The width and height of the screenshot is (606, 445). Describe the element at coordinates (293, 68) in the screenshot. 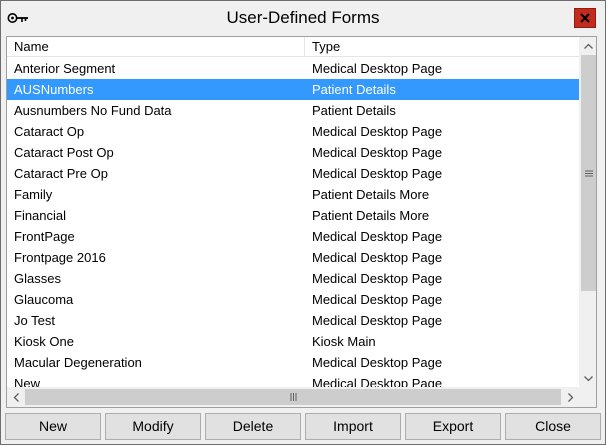

I see `table-row: Anterior Segment Medical Desktop Page` at that location.